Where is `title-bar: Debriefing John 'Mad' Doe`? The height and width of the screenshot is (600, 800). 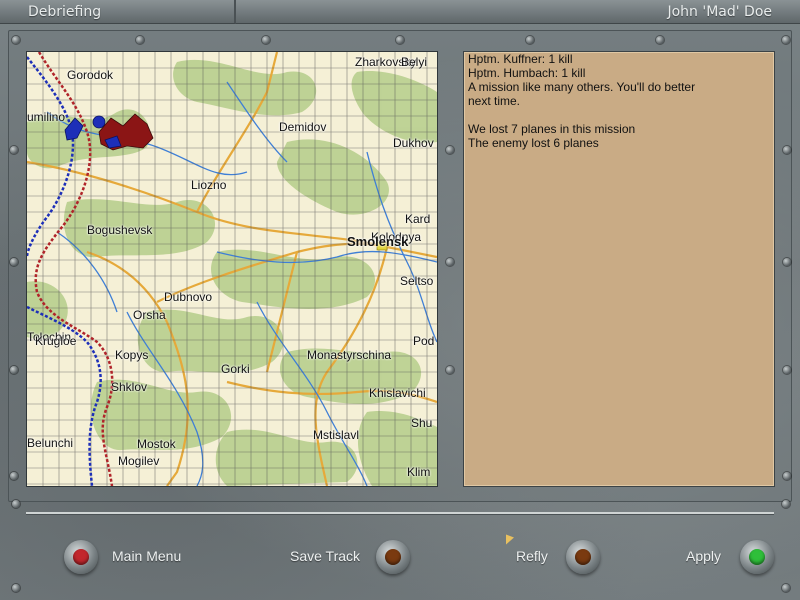 title-bar: Debriefing John 'Mad' Doe is located at coordinates (400, 12).